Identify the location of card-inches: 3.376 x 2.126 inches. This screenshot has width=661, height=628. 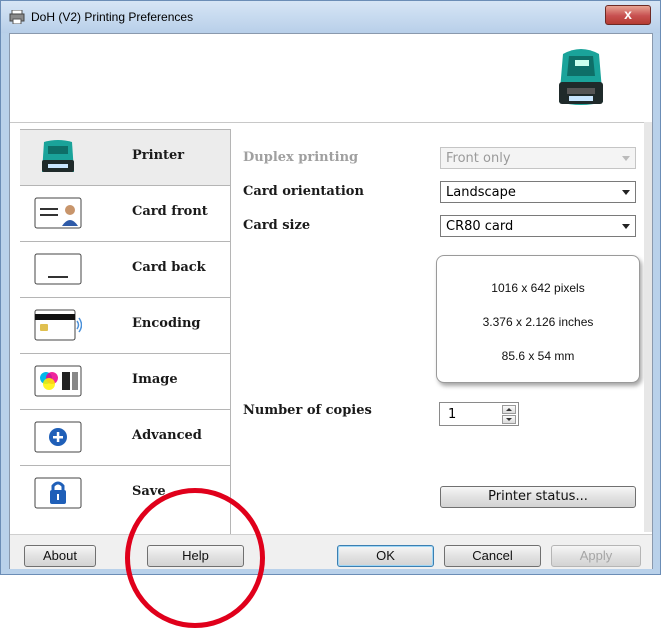
(538, 322).